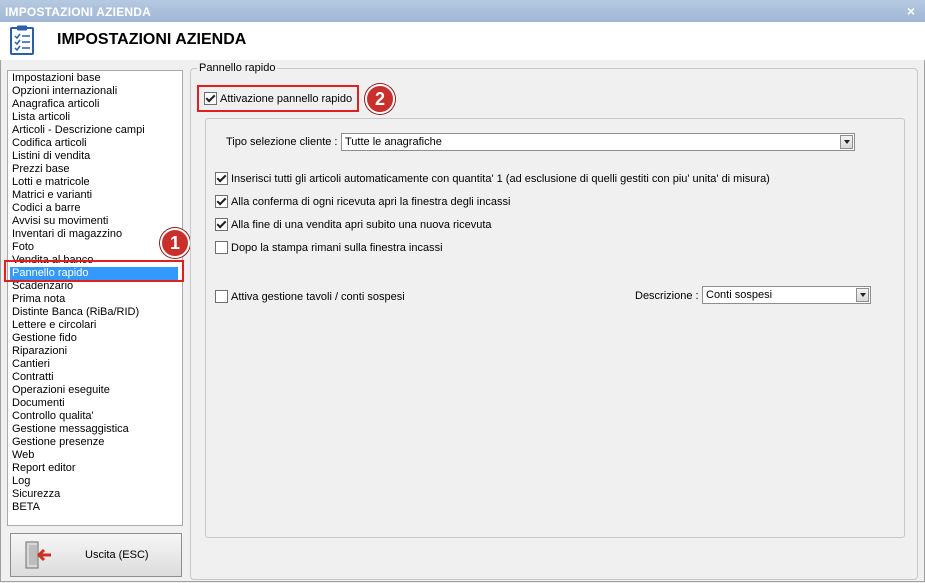  Describe the element at coordinates (282, 142) in the screenshot. I see `client-type-label: Tipo selezione cliente :` at that location.